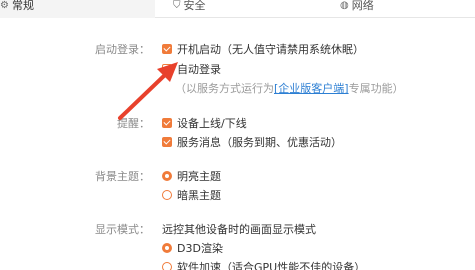 The width and height of the screenshot is (475, 270). I want to click on startup-label: 启动登录：, so click(122, 49).